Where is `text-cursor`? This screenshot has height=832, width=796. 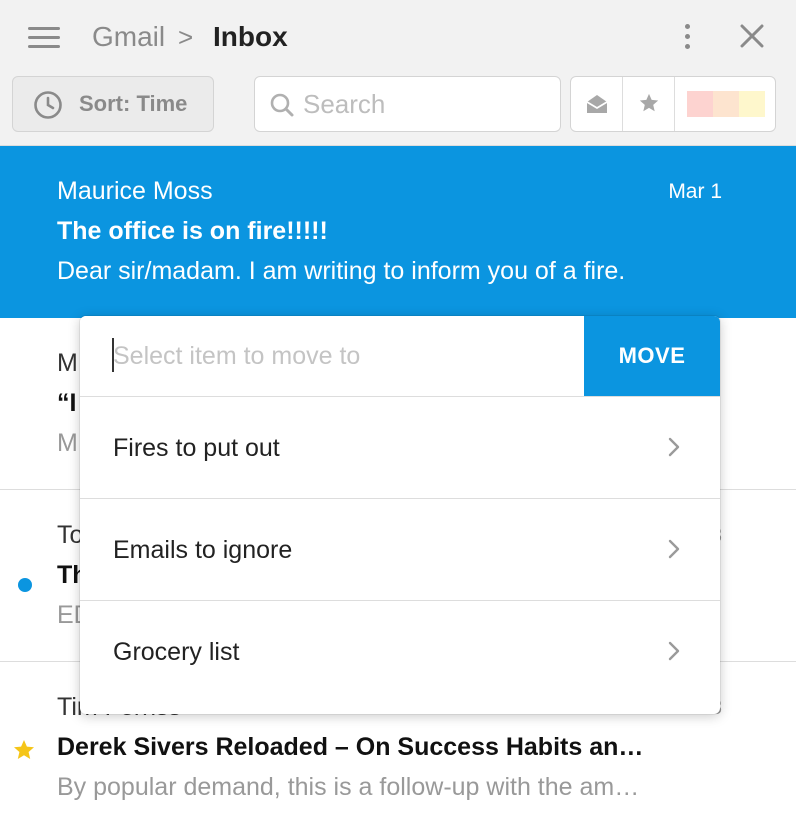 text-cursor is located at coordinates (113, 355).